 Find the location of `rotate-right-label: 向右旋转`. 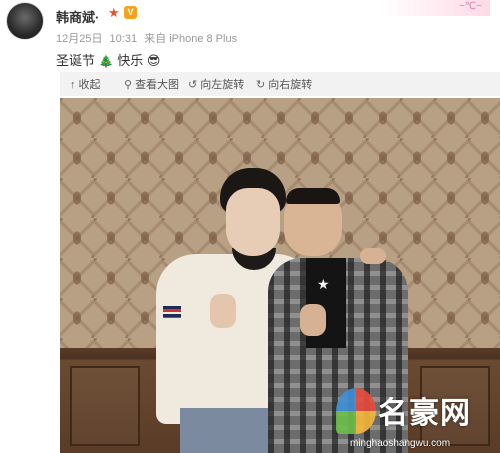

rotate-right-label: 向右旋转 is located at coordinates (290, 85).